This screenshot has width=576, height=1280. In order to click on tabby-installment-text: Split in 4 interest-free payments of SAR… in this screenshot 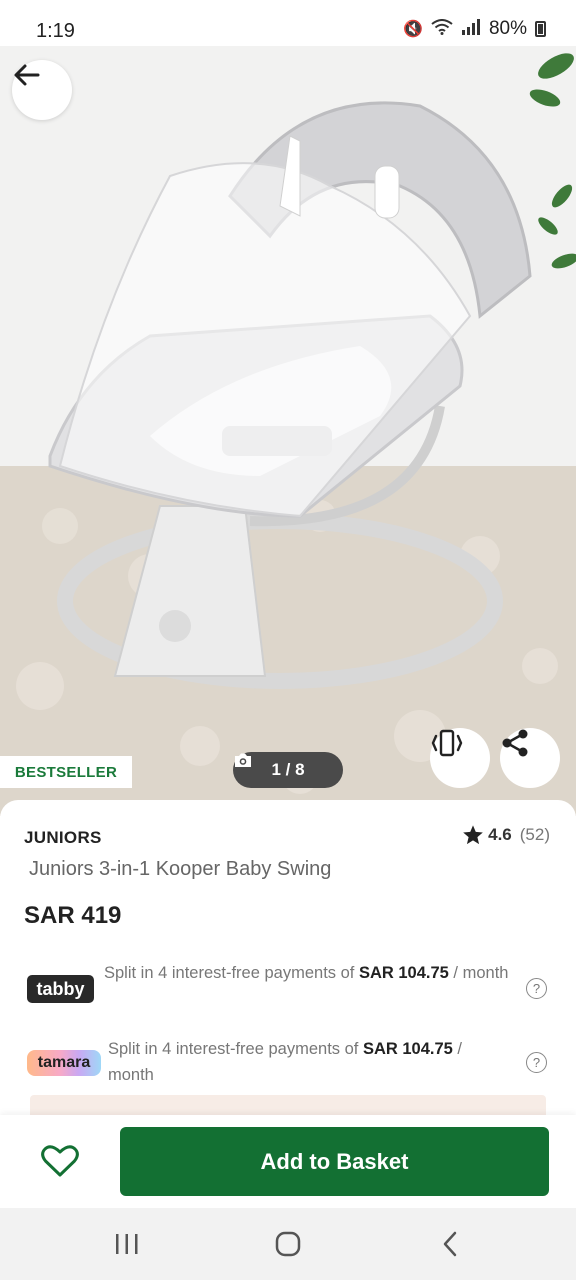, I will do `click(306, 973)`.